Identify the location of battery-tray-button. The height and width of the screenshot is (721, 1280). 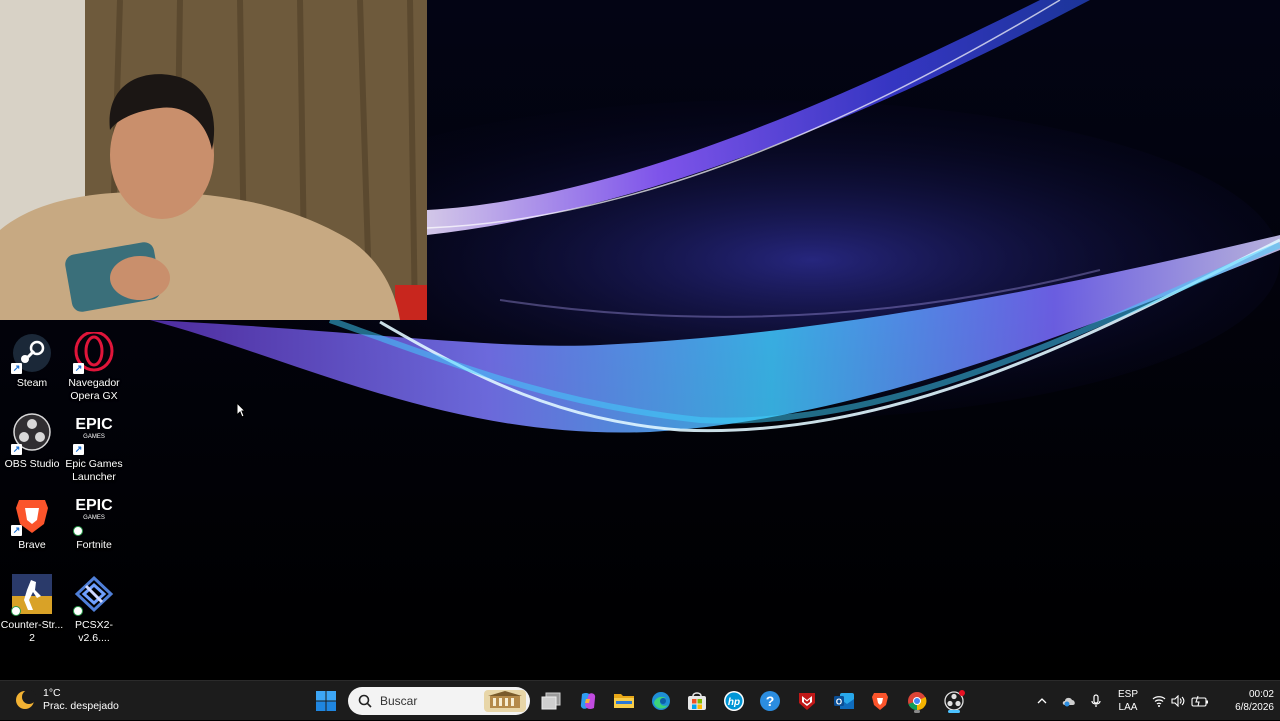
(1200, 701).